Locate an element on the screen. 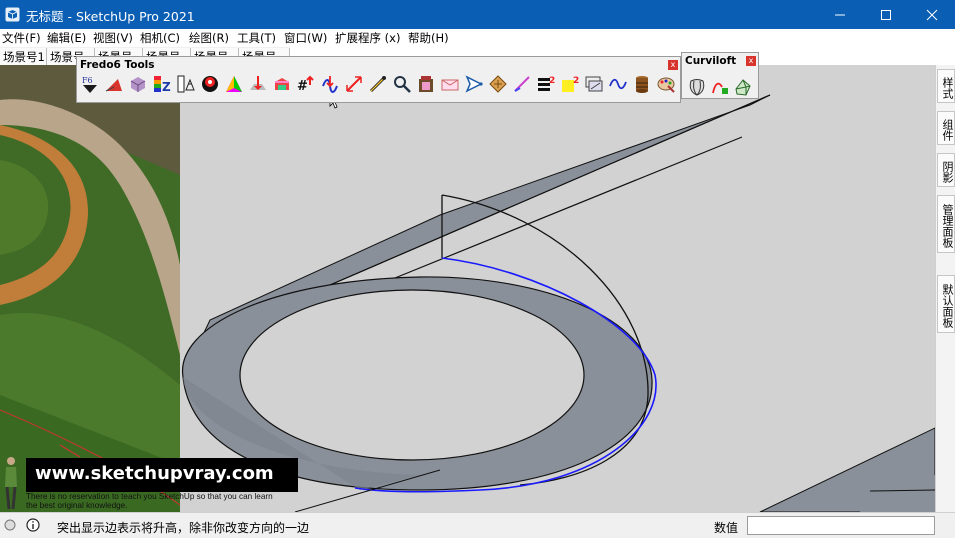 This screenshot has width=955, height=538. fredo6-toolbar-close: x is located at coordinates (673, 65).